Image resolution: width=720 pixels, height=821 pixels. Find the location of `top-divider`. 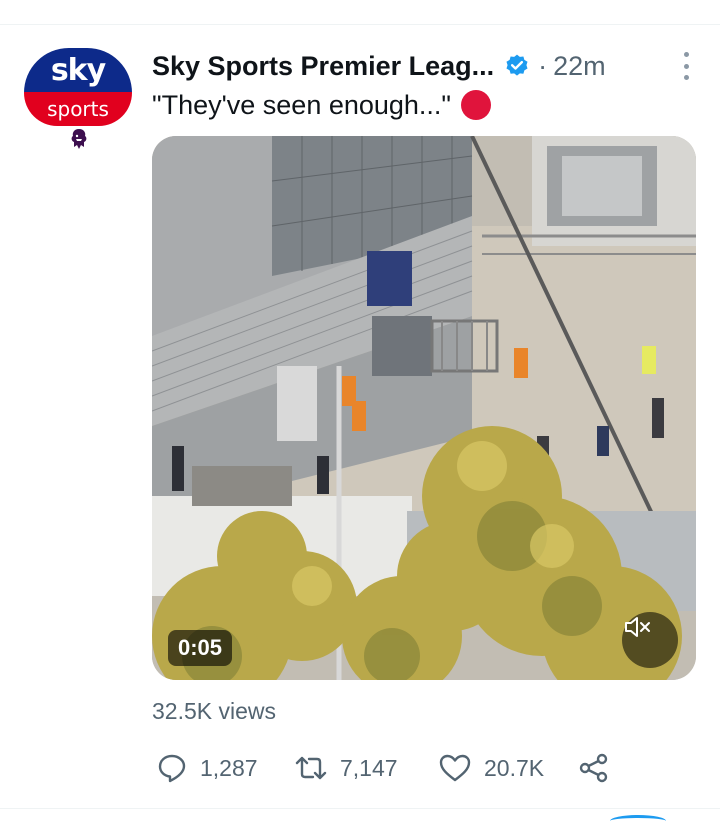

top-divider is located at coordinates (360, 24).